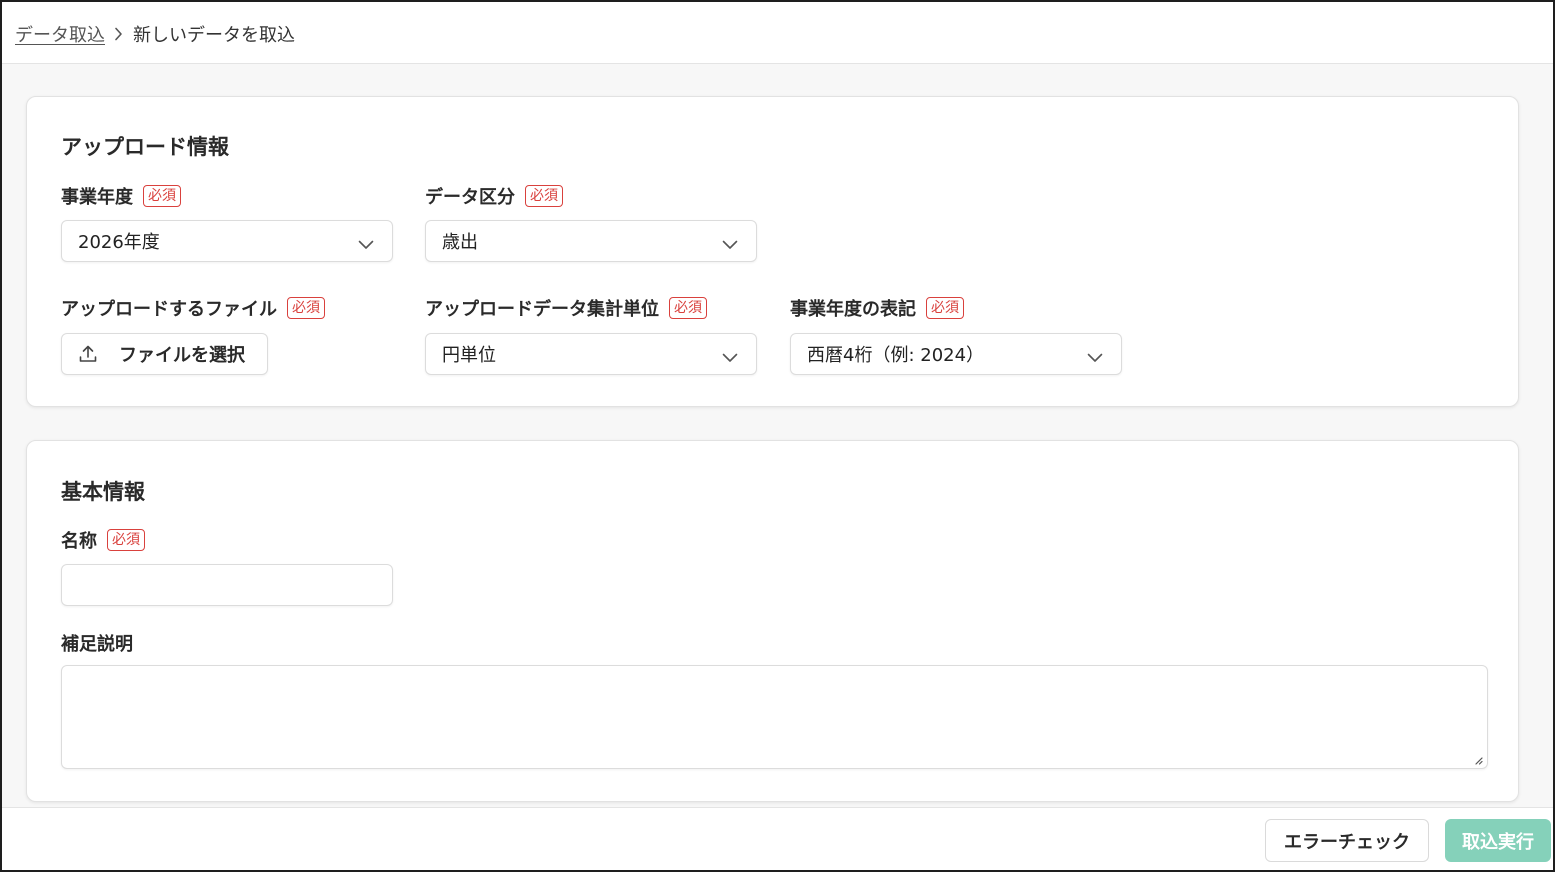 The width and height of the screenshot is (1555, 872). I want to click on name-label: 名称 必須, so click(103, 540).